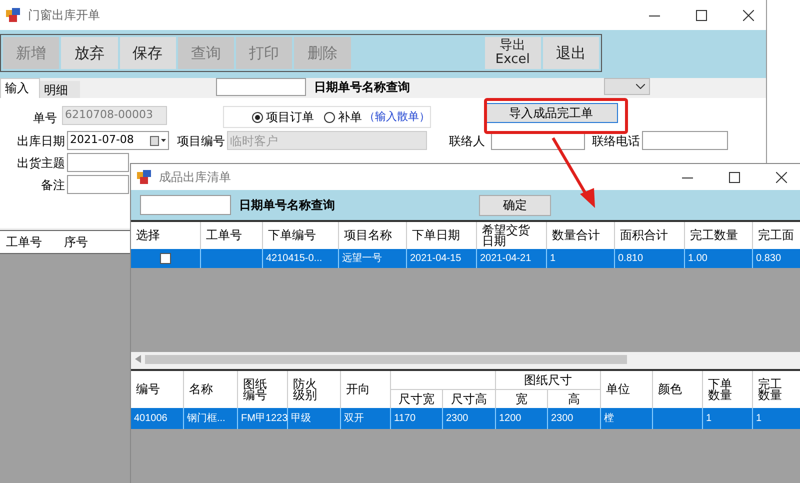 This screenshot has height=483, width=800. Describe the element at coordinates (148, 389) in the screenshot. I see `column-header-text: 编号` at that location.